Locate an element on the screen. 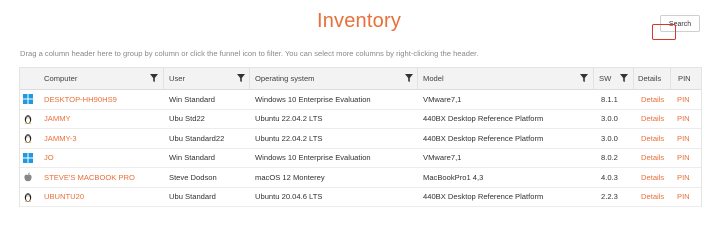 The image size is (718, 240). column-header-details: Details is located at coordinates (653, 78).